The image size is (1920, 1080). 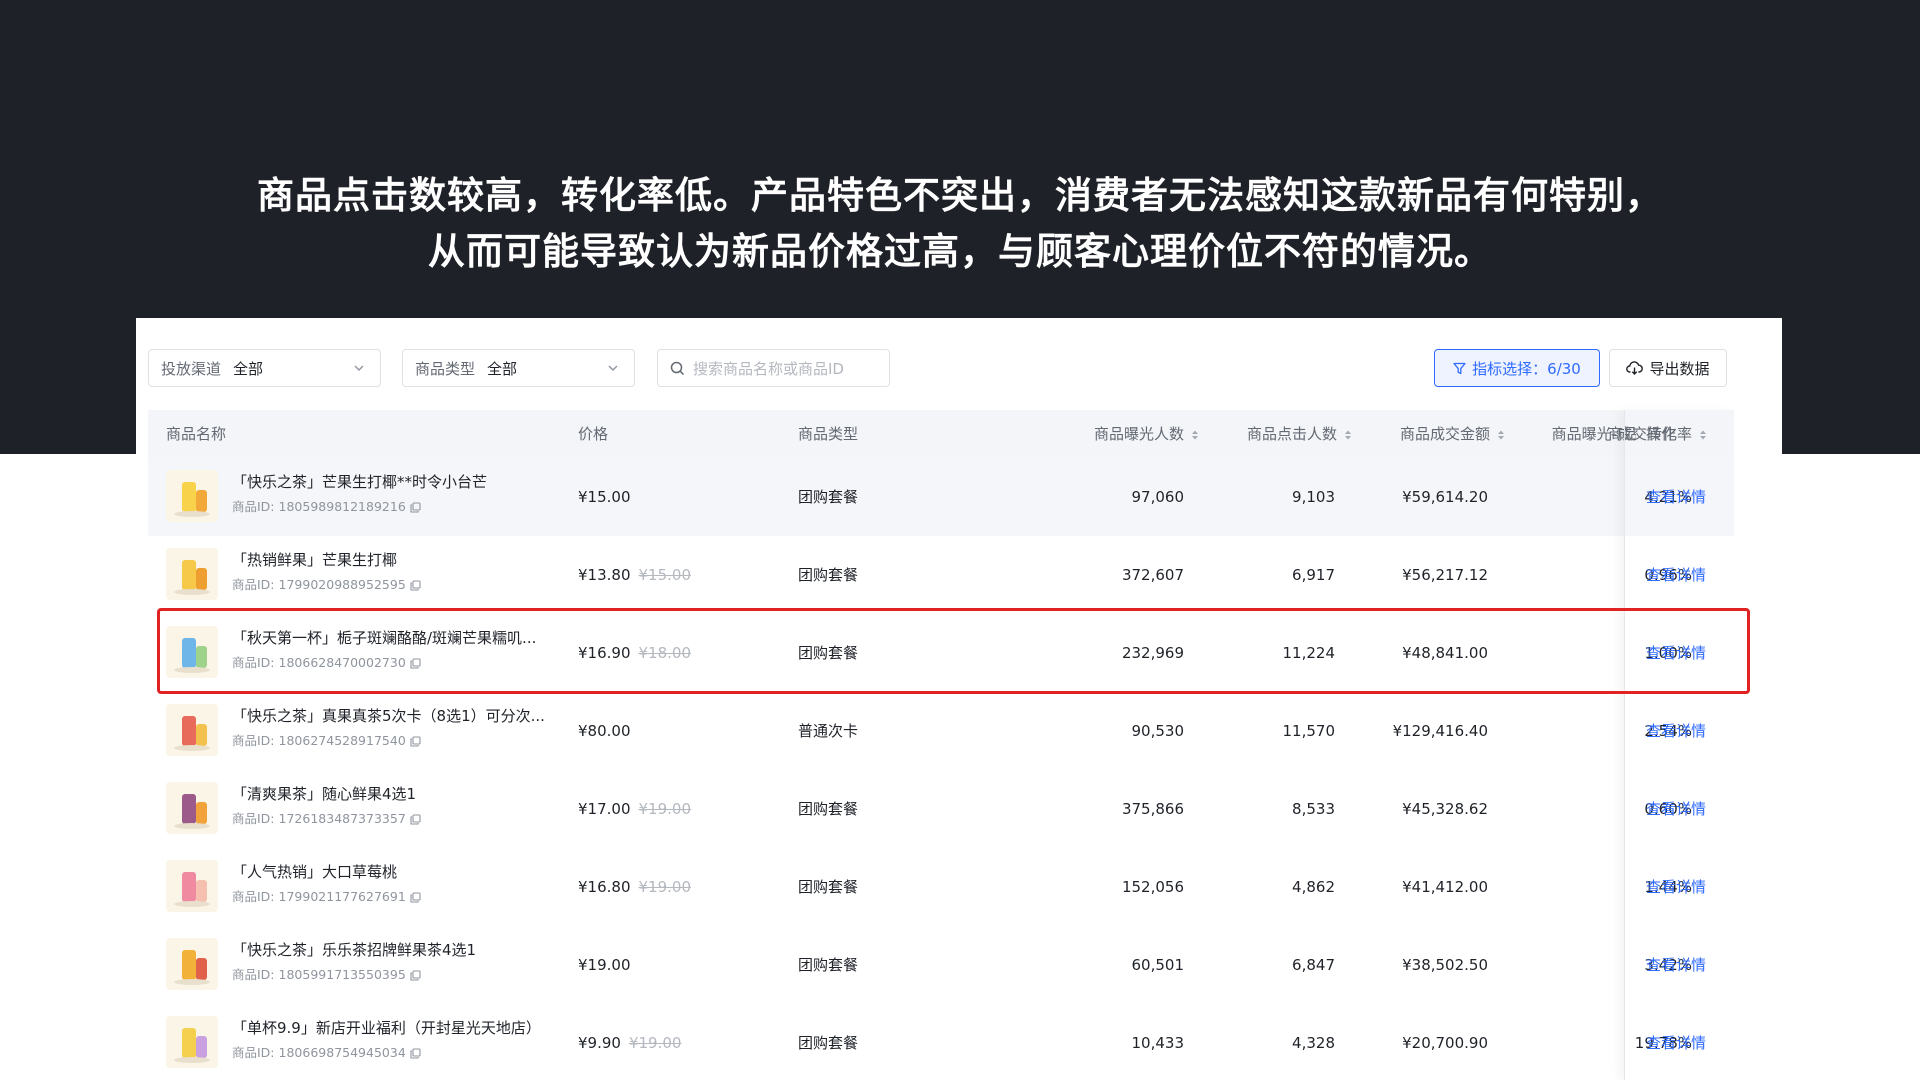 What do you see at coordinates (604, 575) in the screenshot?
I see `current-price: ¥13.80` at bounding box center [604, 575].